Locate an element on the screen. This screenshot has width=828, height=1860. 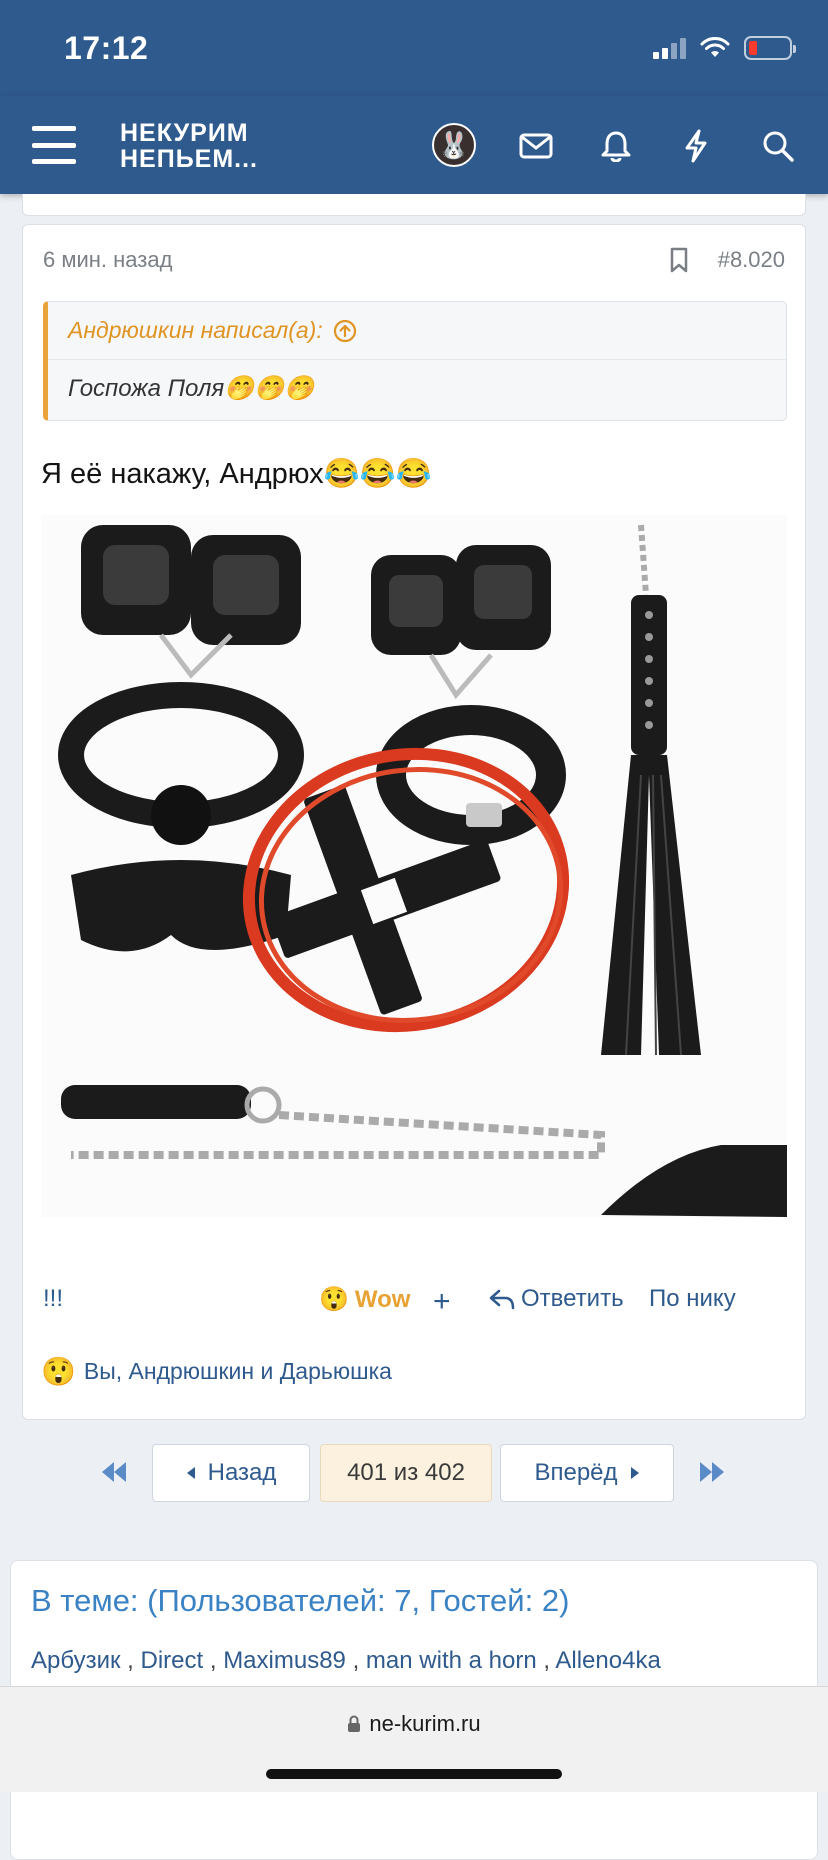
site-header: НЕКУРИМ НЕПЬЕМ... 🐰 is located at coordinates (414, 145).